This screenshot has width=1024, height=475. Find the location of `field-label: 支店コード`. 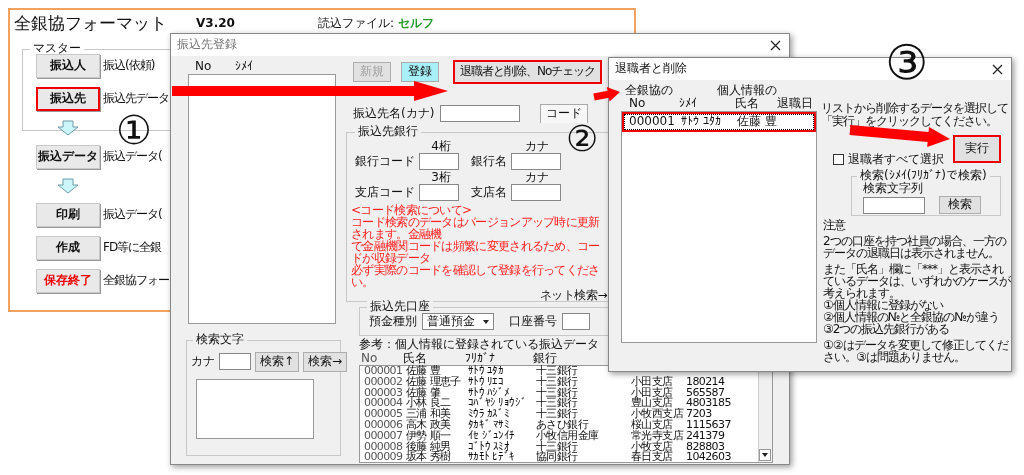

field-label: 支店コード is located at coordinates (385, 192).